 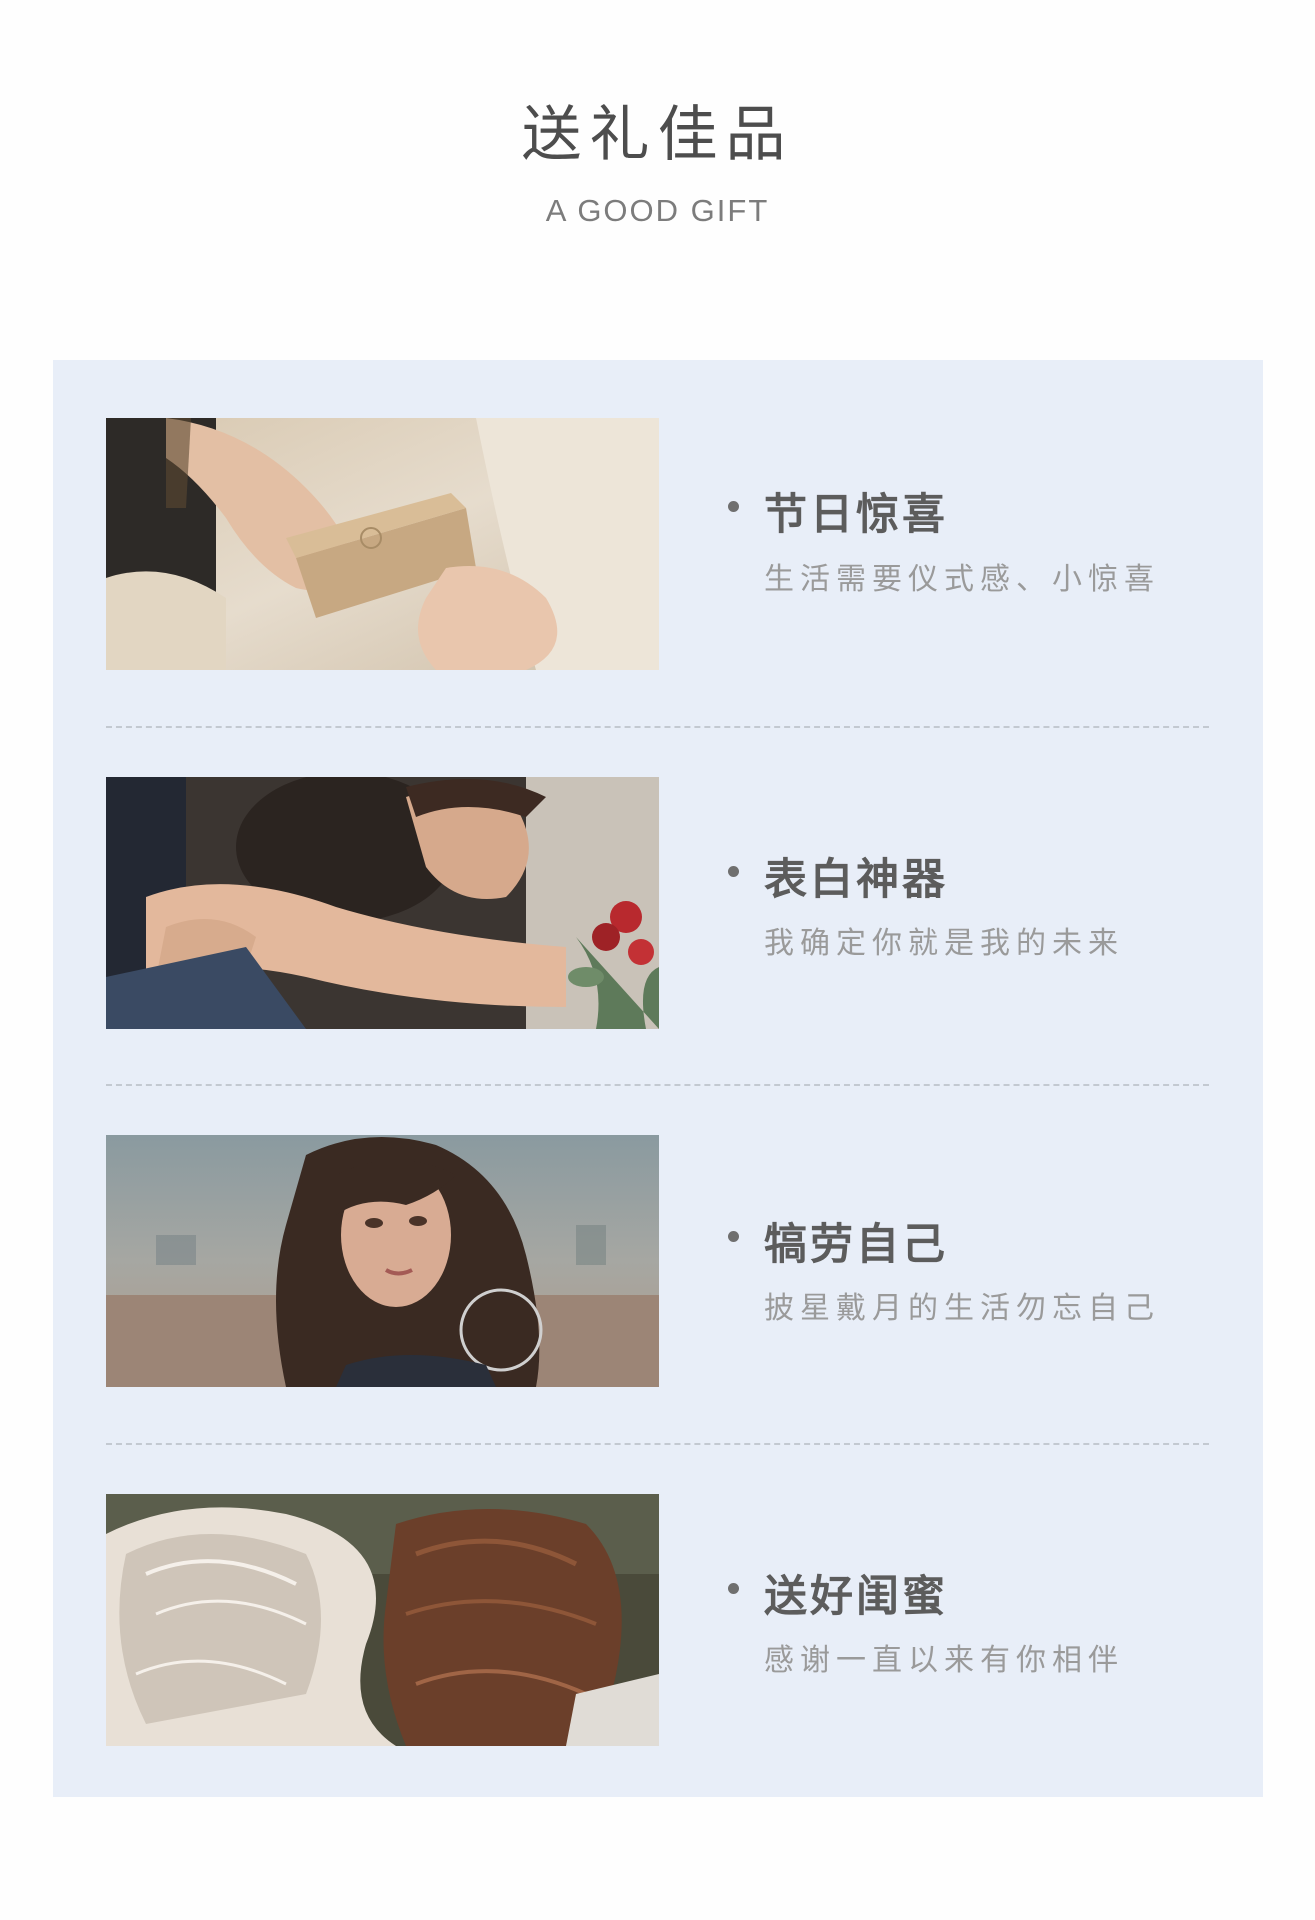 What do you see at coordinates (944, 943) in the screenshot?
I see `gift-item-desc: 我确定你就是我的未来` at bounding box center [944, 943].